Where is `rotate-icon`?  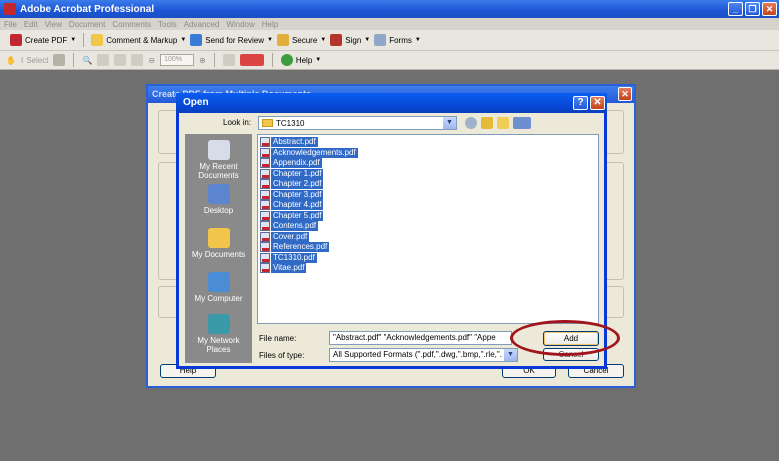
rotate-icon is located at coordinates (228, 60).